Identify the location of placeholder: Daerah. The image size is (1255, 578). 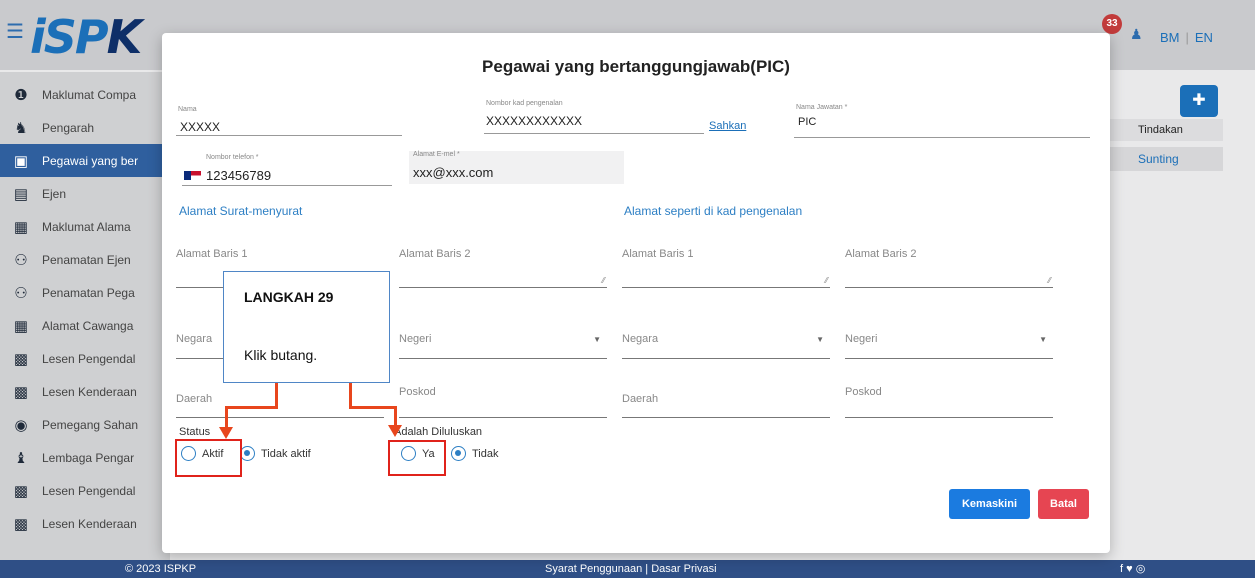
(640, 399).